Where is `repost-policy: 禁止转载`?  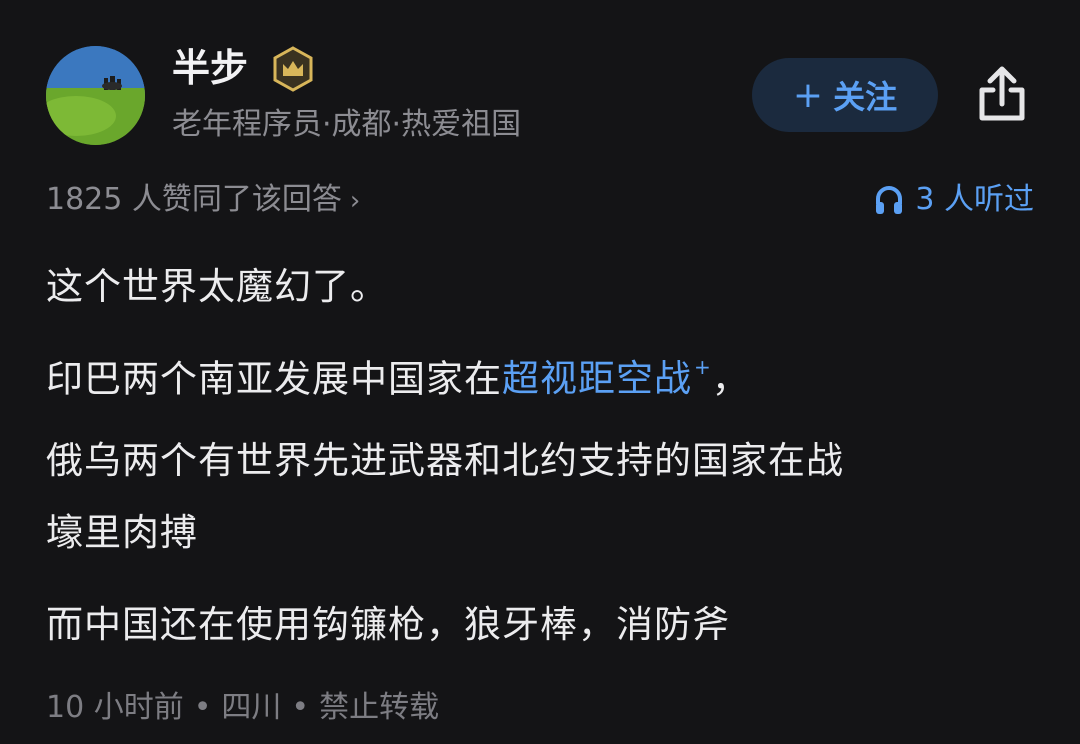 repost-policy: 禁止转载 is located at coordinates (379, 707).